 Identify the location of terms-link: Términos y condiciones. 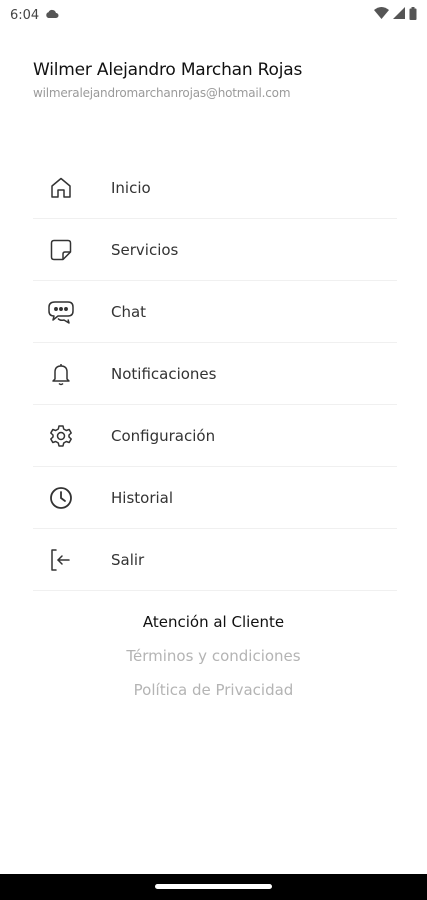
(213, 656).